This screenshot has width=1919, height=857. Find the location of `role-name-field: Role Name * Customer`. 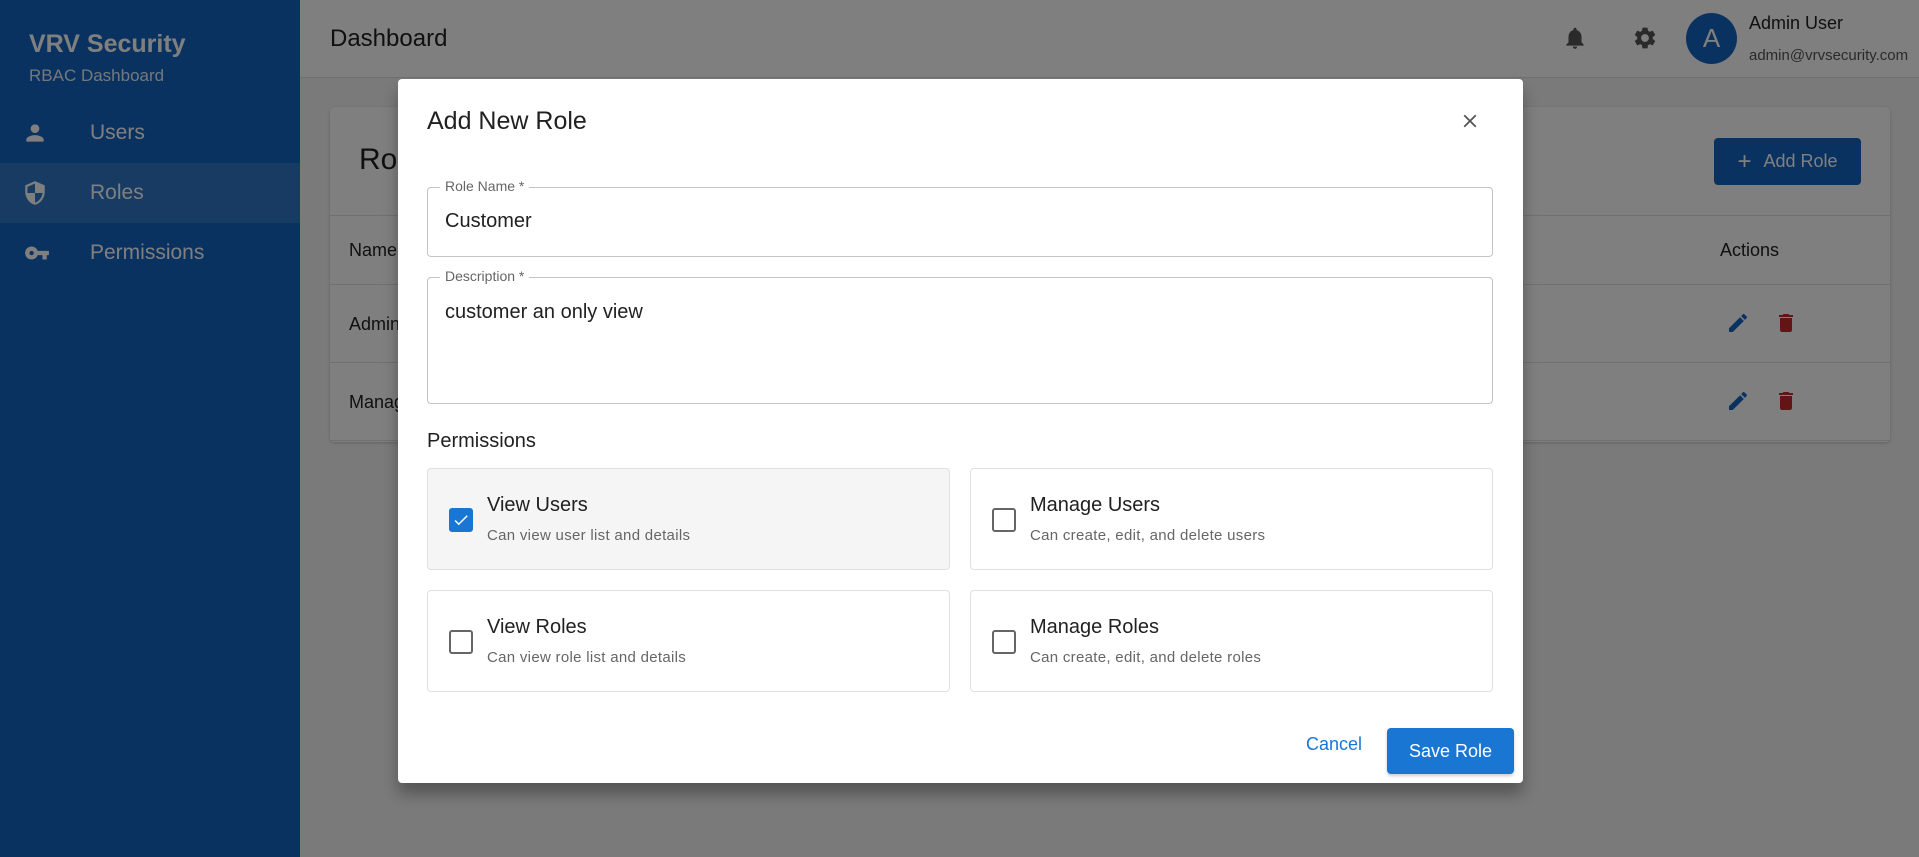

role-name-field: Role Name * Customer is located at coordinates (960, 217).